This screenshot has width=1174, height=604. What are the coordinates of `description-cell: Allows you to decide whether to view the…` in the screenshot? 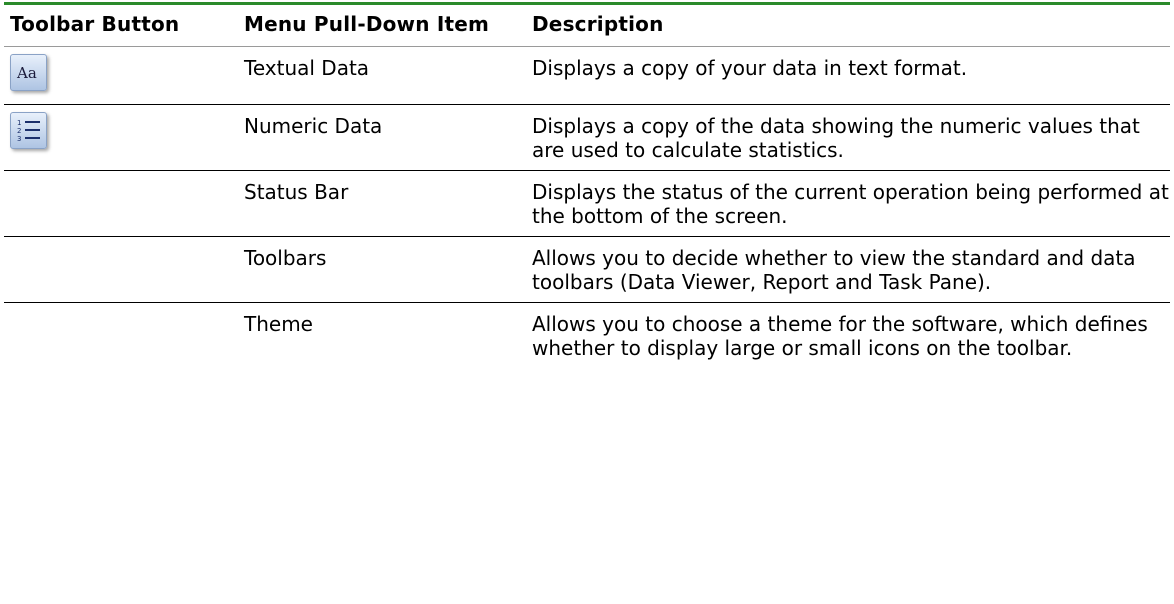 It's located at (834, 270).